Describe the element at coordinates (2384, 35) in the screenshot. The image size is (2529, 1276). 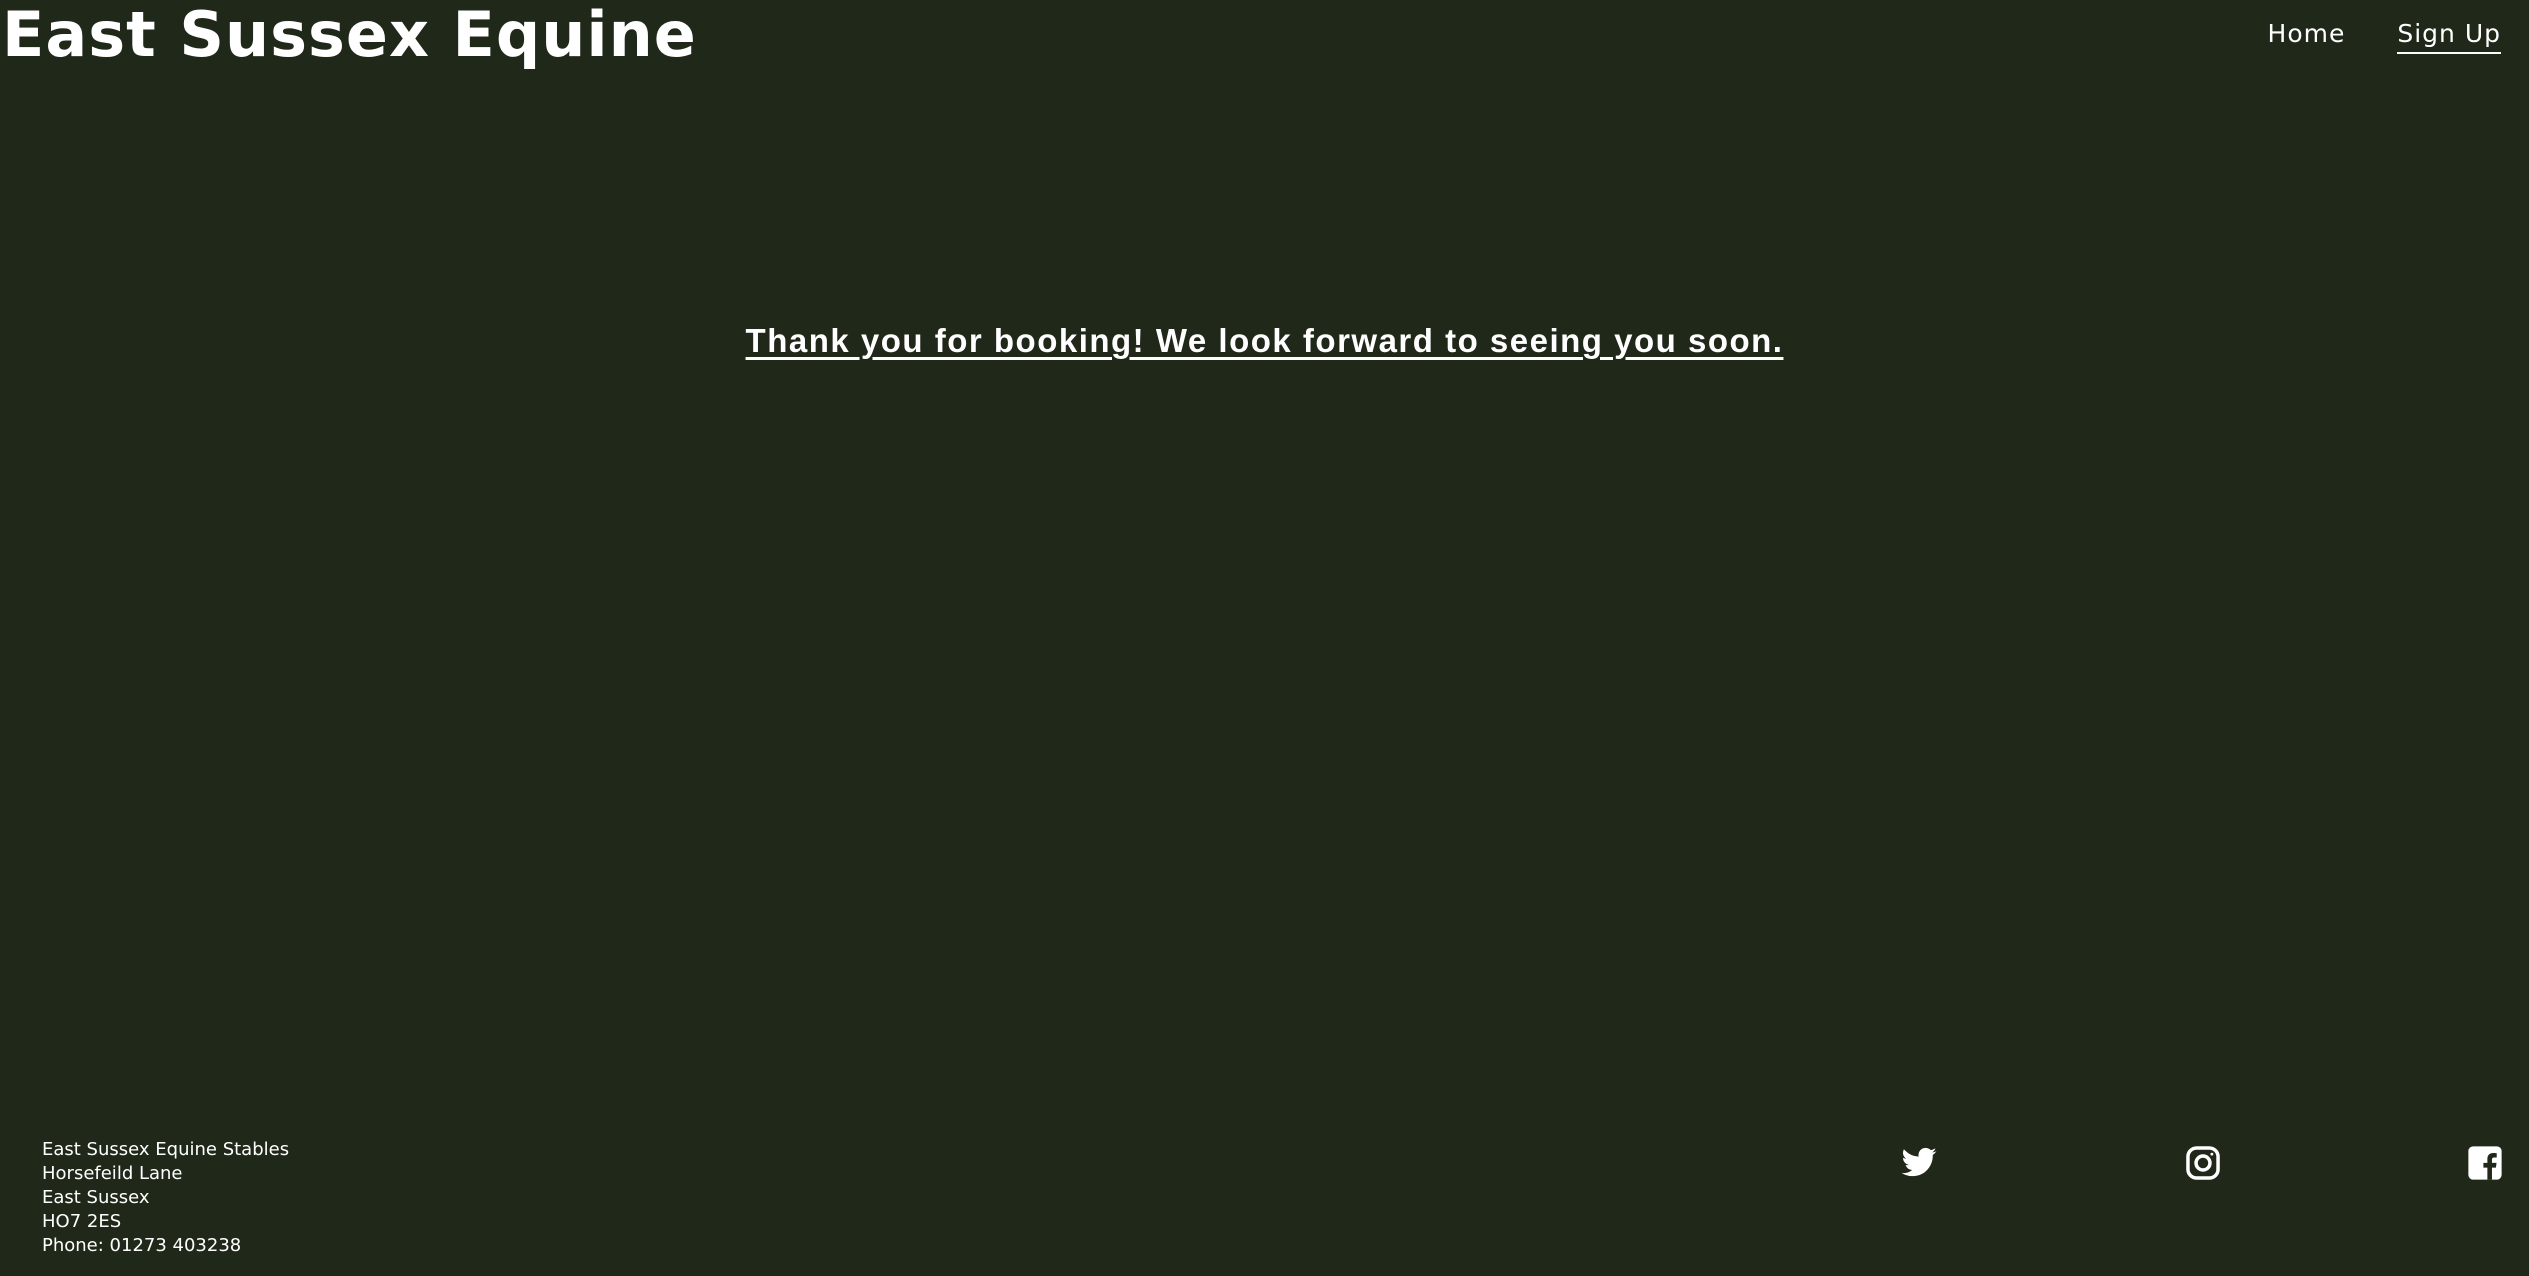
I see `main-nav: Home Sign Up` at that location.